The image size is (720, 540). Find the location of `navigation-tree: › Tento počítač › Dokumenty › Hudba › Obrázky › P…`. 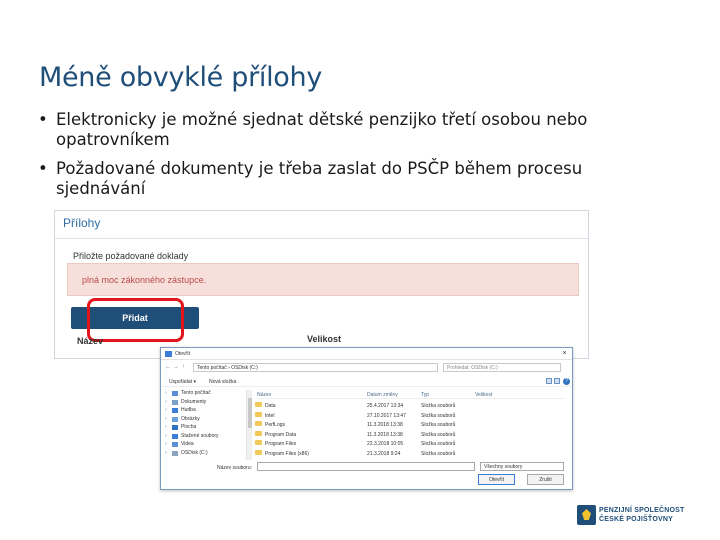

navigation-tree: › Tento počítač › Dokumenty › Hudba › Obrázky › P… is located at coordinates (205, 425).